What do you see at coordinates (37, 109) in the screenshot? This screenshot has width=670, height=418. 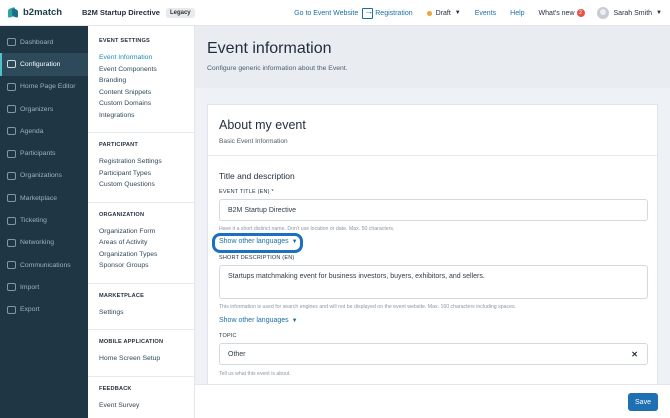 I see `sidebar-item-label: Organizers` at bounding box center [37, 109].